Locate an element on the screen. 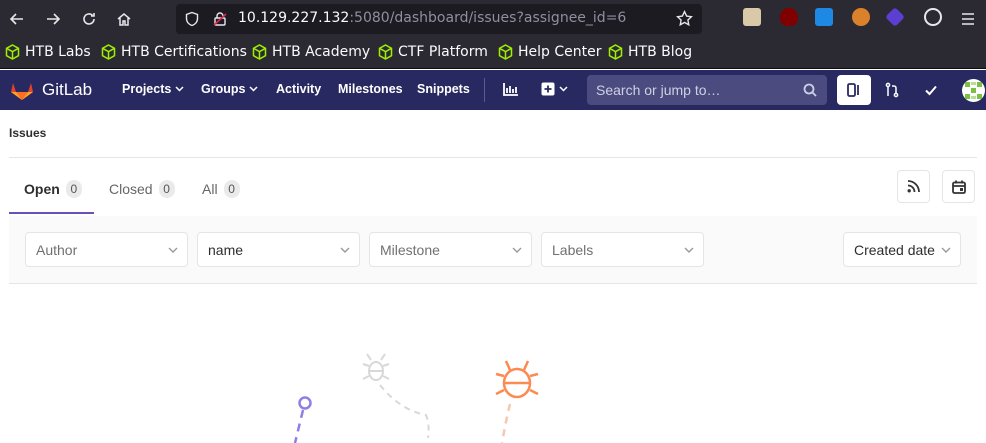  cookie-icon is located at coordinates (933, 17).